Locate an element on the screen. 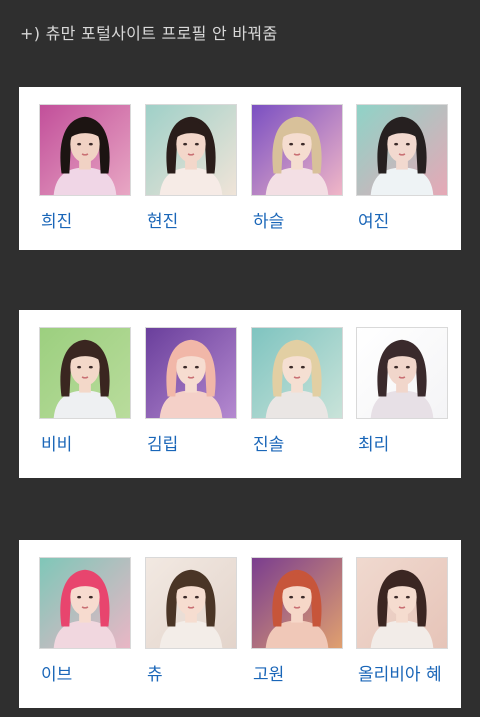  member-cell: 희진 is located at coordinates (89, 168).